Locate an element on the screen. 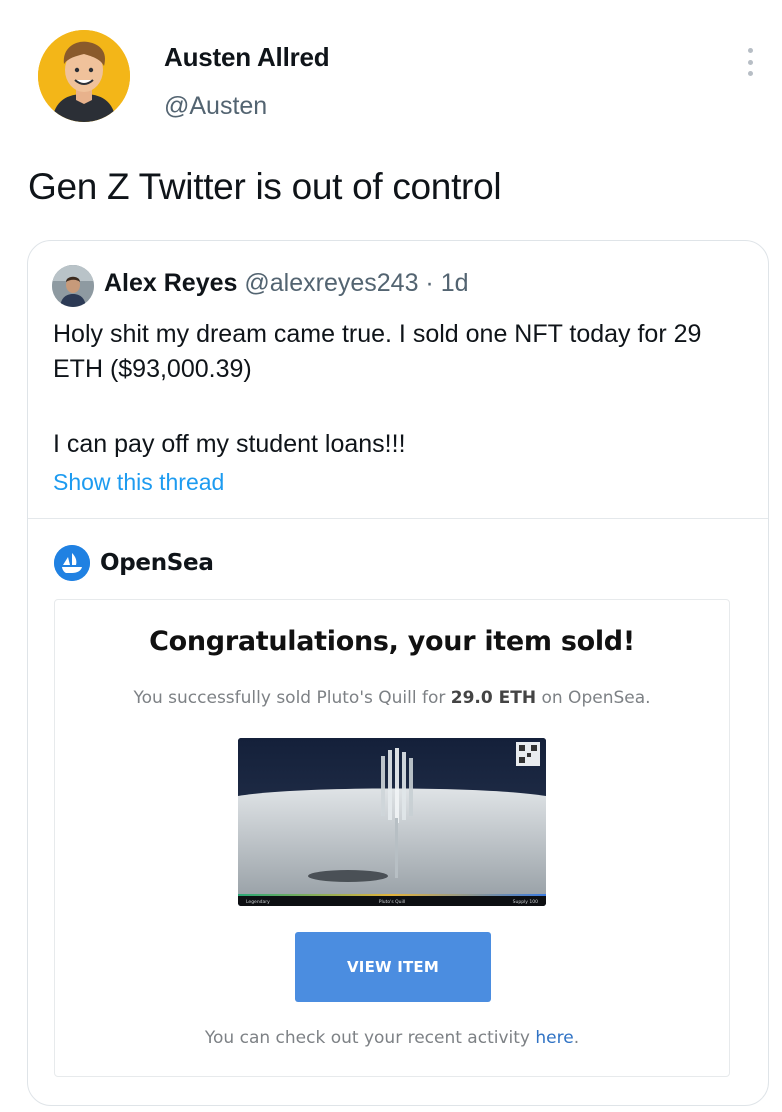 Image resolution: width=782 pixels, height=1112 pixels. activity-link: here is located at coordinates (554, 1038).